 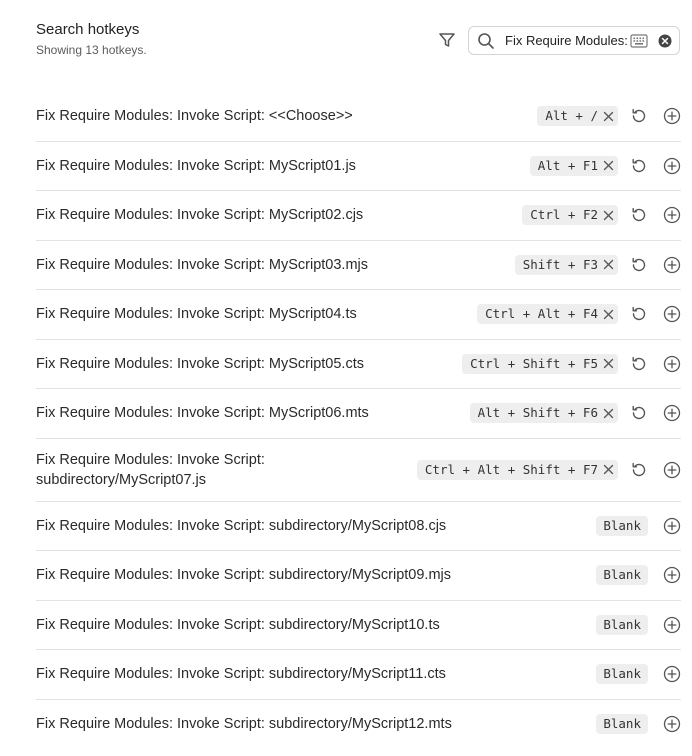 I want to click on filter-icon, so click(x=447, y=40).